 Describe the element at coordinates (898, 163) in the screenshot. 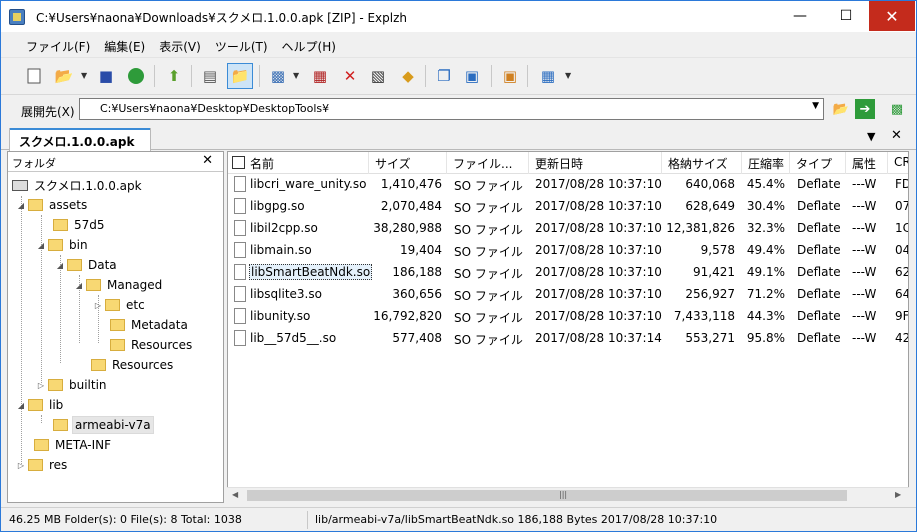

I see `column-crc: CR` at that location.